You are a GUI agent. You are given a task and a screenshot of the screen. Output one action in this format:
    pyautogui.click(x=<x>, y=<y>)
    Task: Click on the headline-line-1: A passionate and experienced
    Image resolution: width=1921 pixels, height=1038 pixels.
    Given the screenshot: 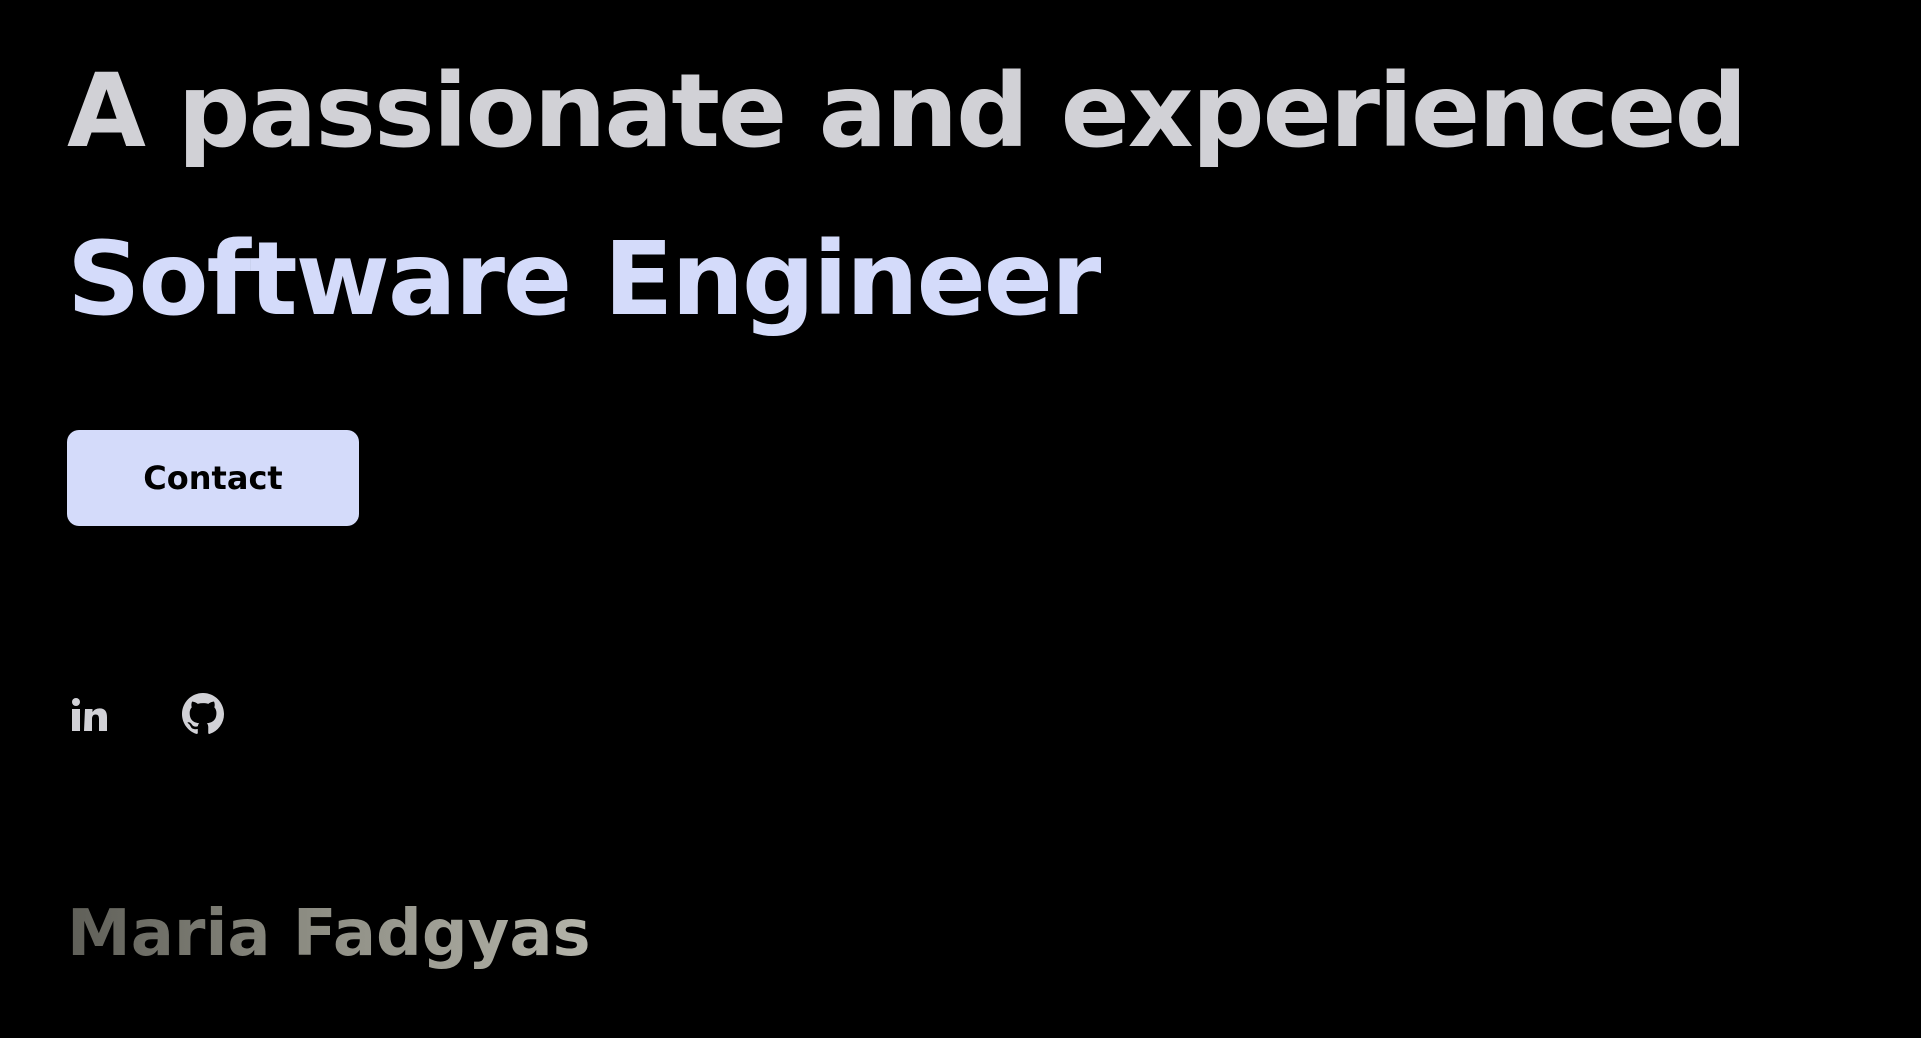 What is the action you would take?
    pyautogui.click(x=907, y=111)
    